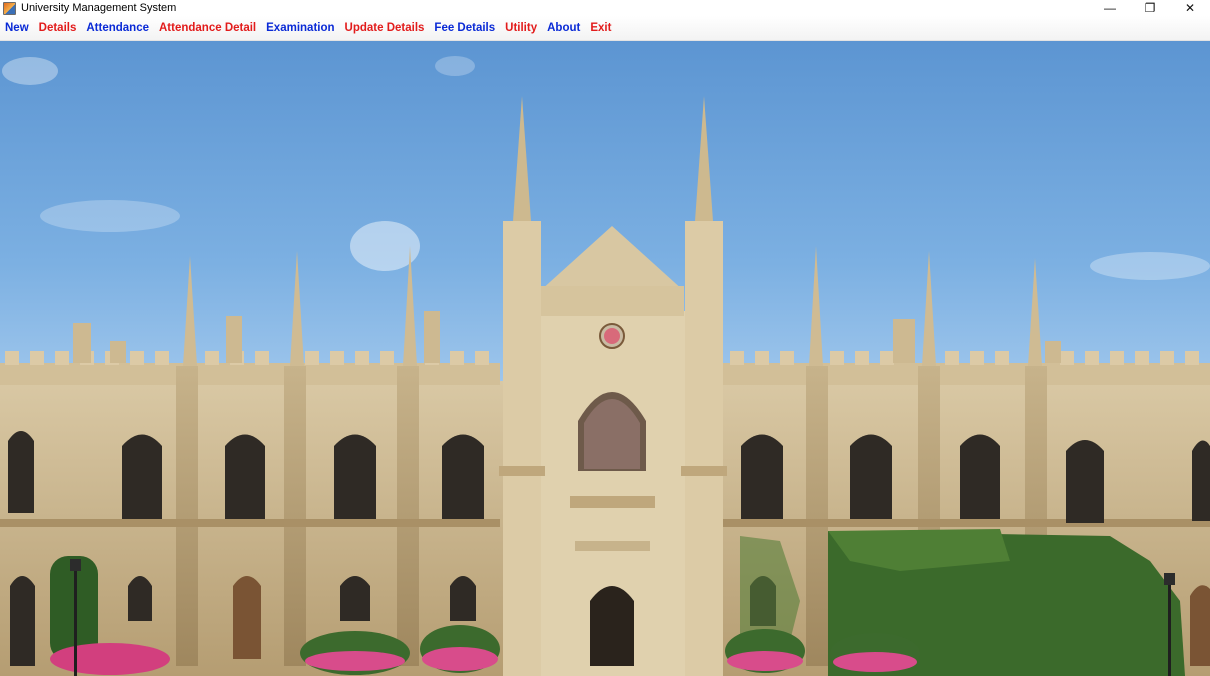  What do you see at coordinates (17, 28) in the screenshot?
I see `menu-new: New` at bounding box center [17, 28].